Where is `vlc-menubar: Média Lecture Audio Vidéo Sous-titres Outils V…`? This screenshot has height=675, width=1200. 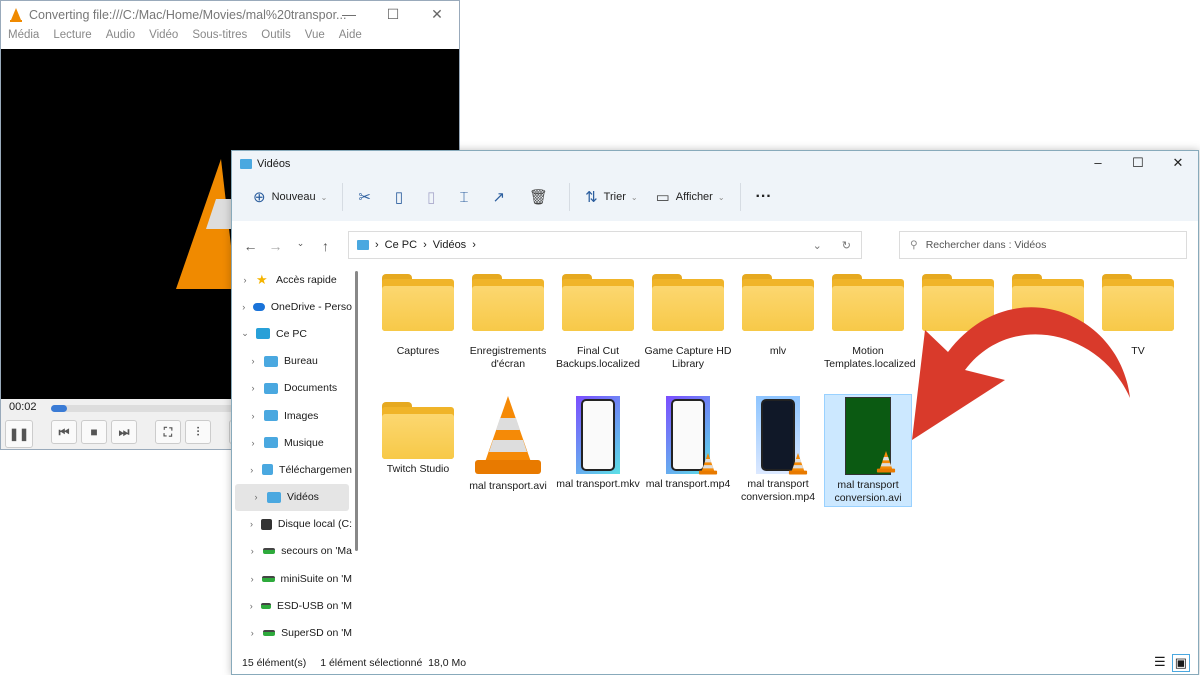
vlc-menubar: Média Lecture Audio Vidéo Sous-titres Outils V… is located at coordinates (230, 39).